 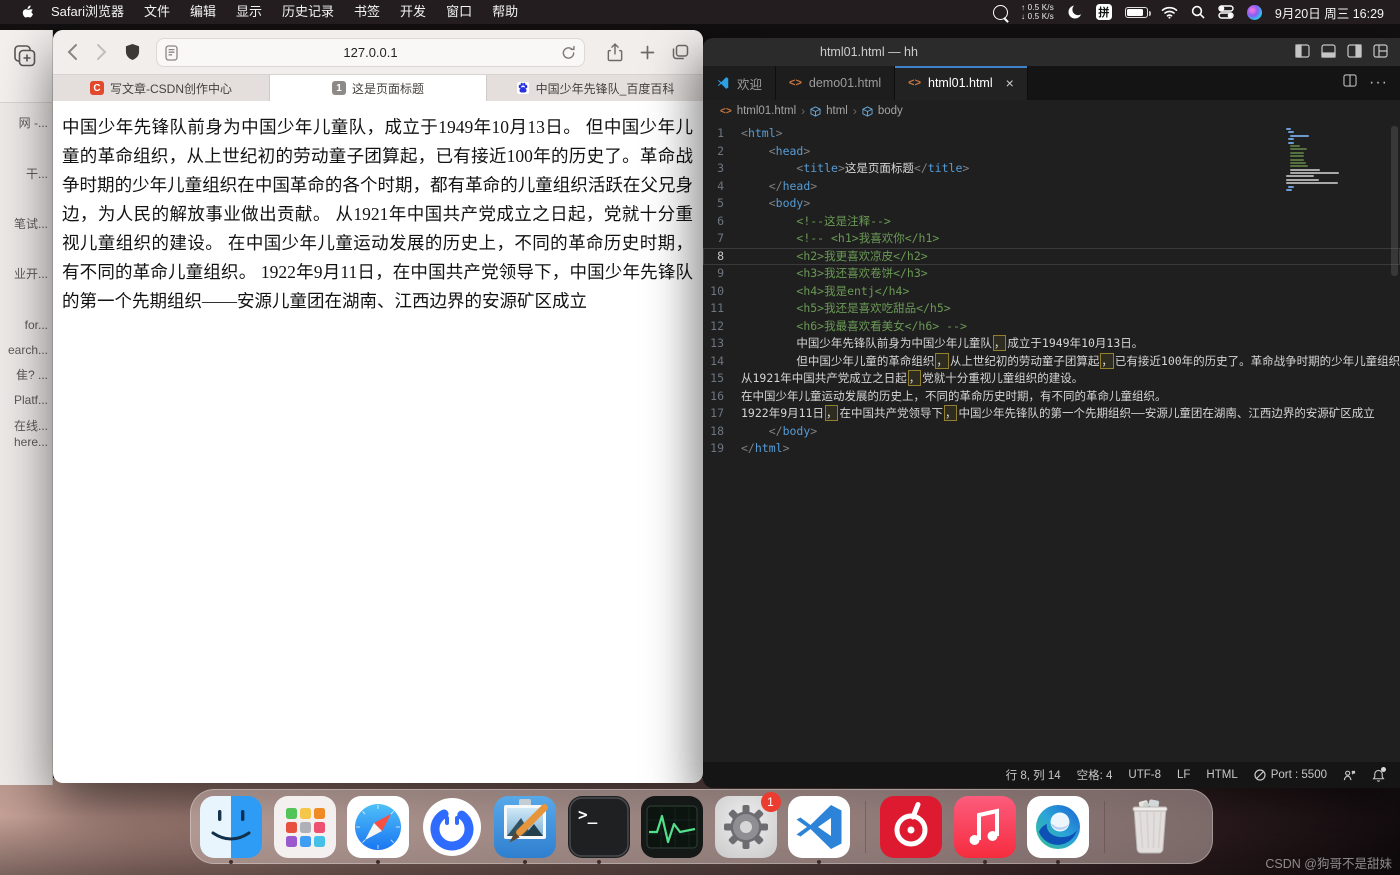 What do you see at coordinates (647, 52) in the screenshot?
I see `new-tab-icon` at bounding box center [647, 52].